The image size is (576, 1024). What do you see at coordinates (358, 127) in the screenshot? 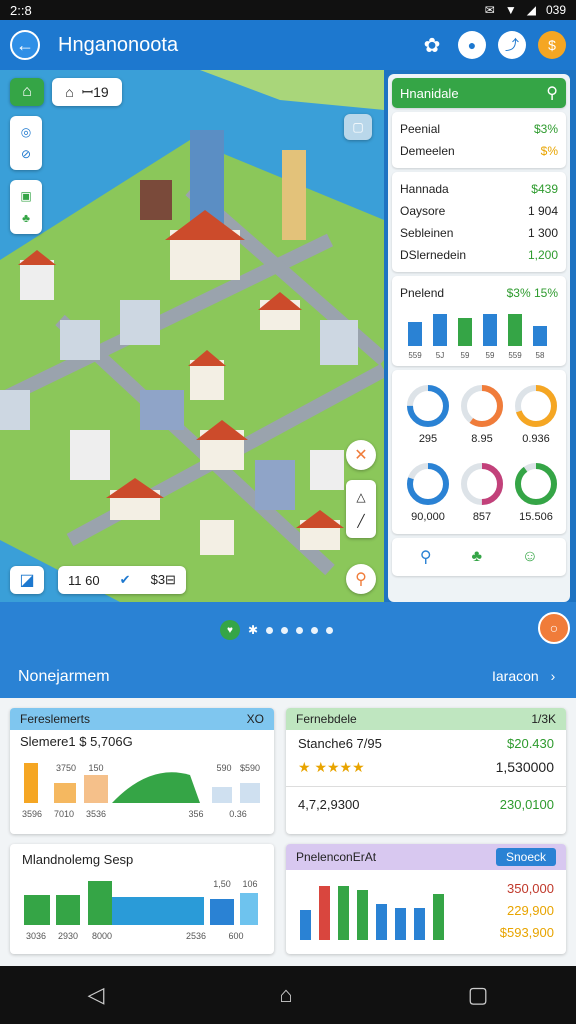
I see `chat-button: ▢` at bounding box center [358, 127].